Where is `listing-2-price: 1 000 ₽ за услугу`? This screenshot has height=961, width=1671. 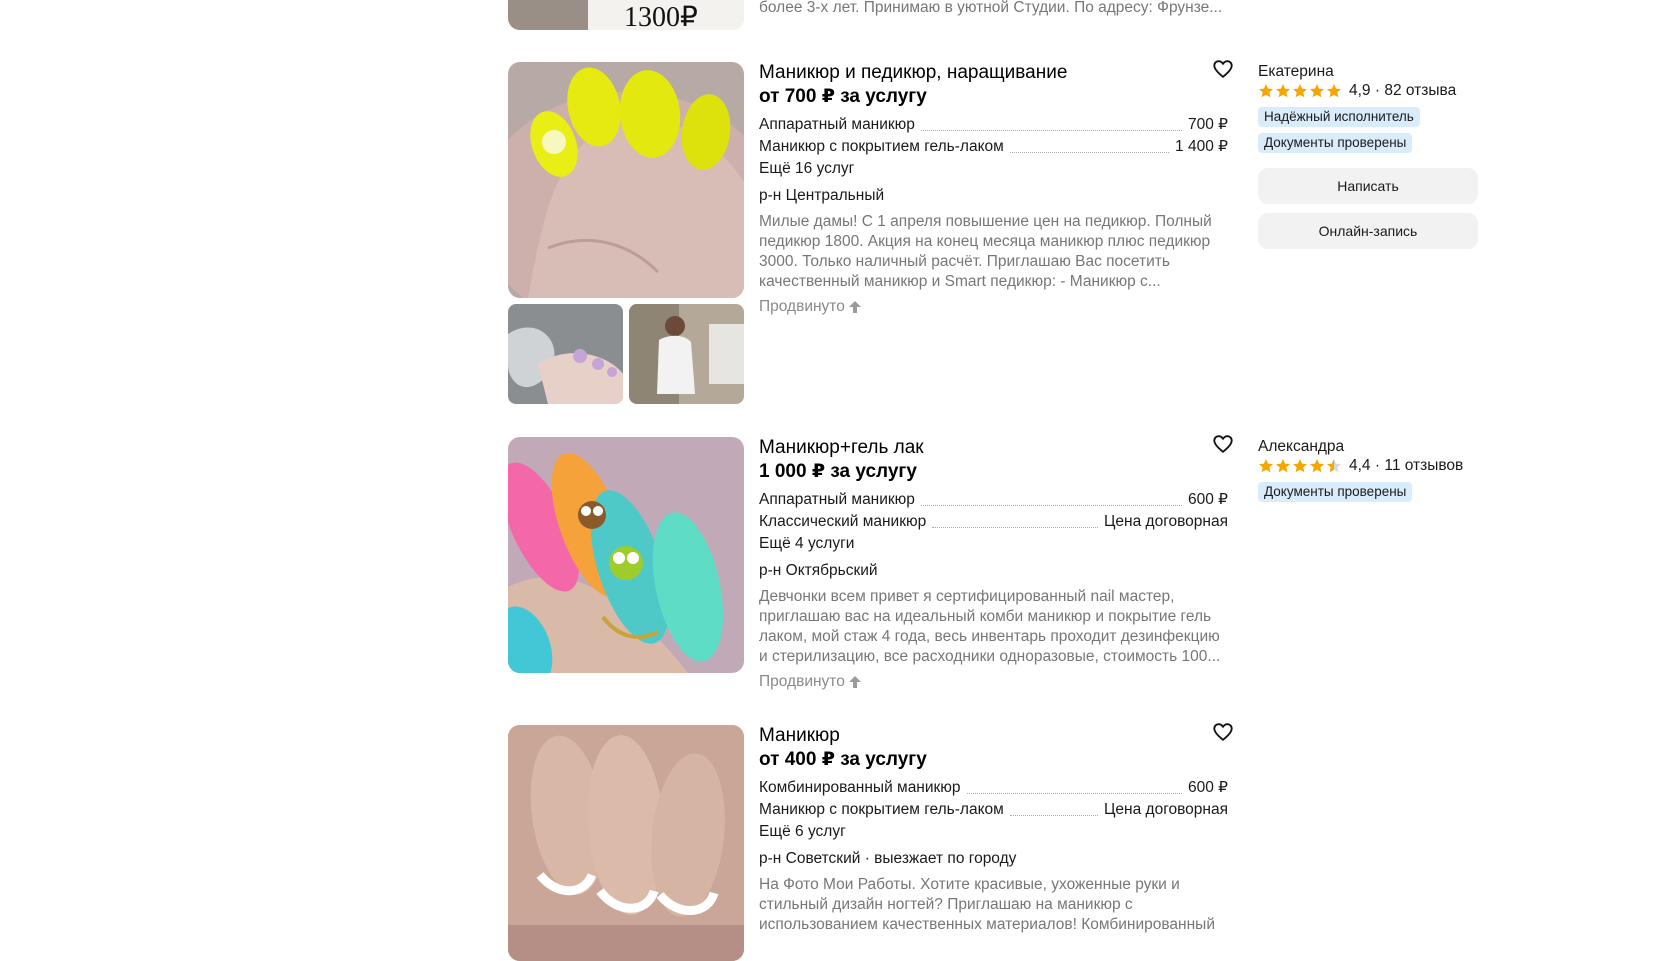 listing-2-price: 1 000 ₽ за услугу is located at coordinates (838, 471).